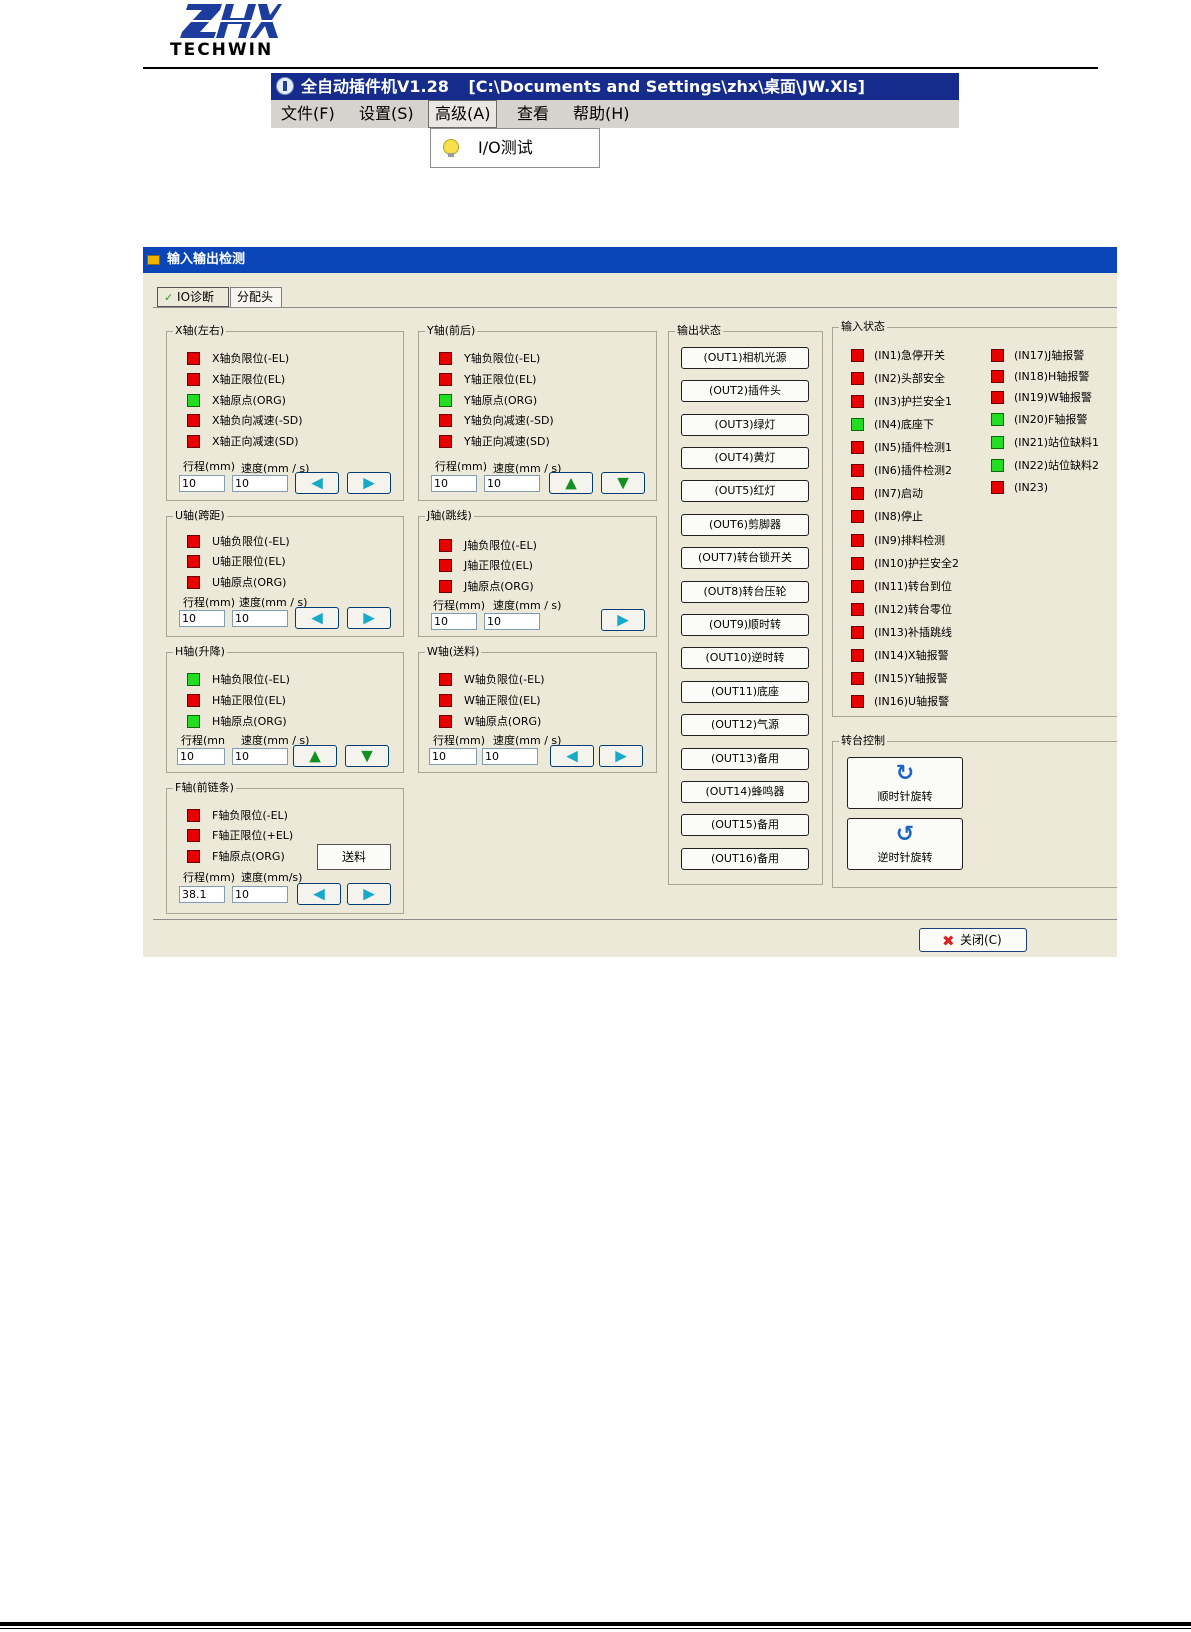  Describe the element at coordinates (892, 425) in the screenshot. I see `in4-indicator: (IN4)底座下` at that location.